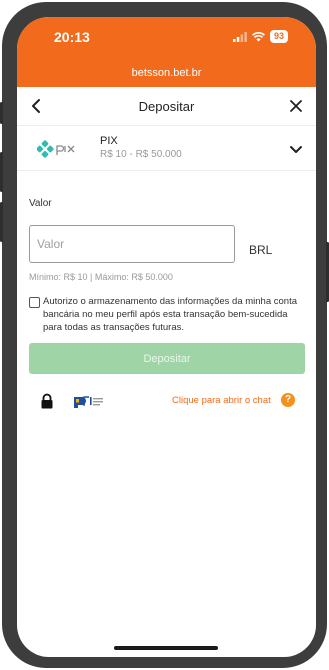 Image resolution: width=329 pixels, height=670 pixels. What do you see at coordinates (1, 172) in the screenshot?
I see `side-button-volume-up` at bounding box center [1, 172].